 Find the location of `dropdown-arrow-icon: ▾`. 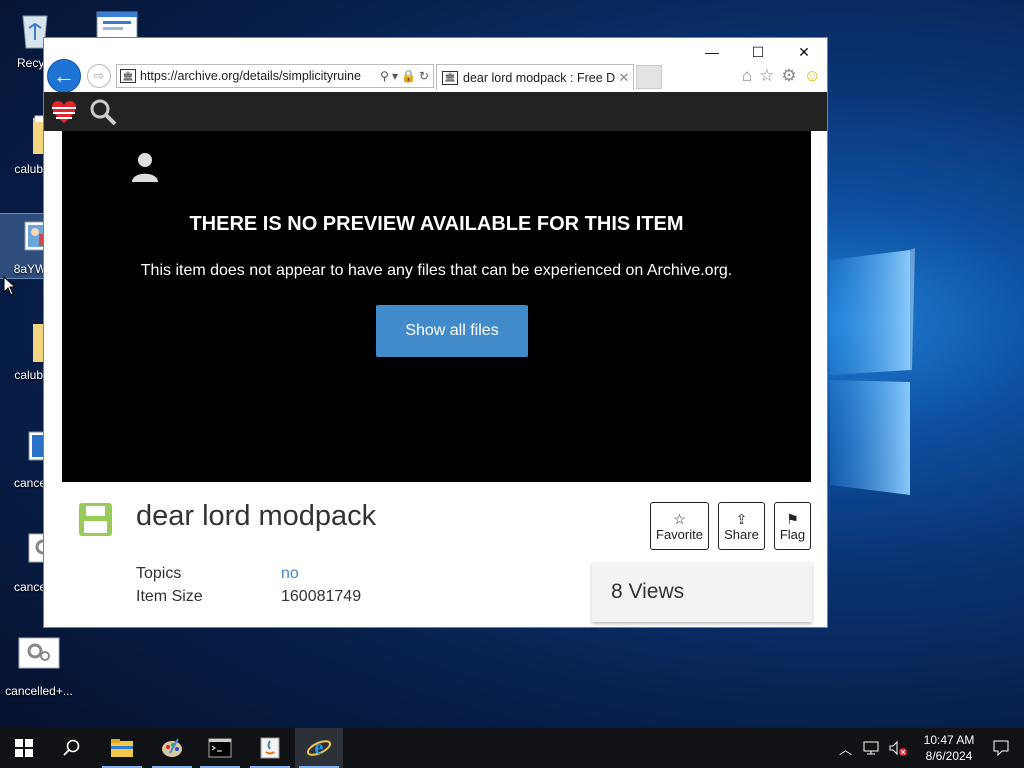

dropdown-arrow-icon: ▾ is located at coordinates (395, 76).